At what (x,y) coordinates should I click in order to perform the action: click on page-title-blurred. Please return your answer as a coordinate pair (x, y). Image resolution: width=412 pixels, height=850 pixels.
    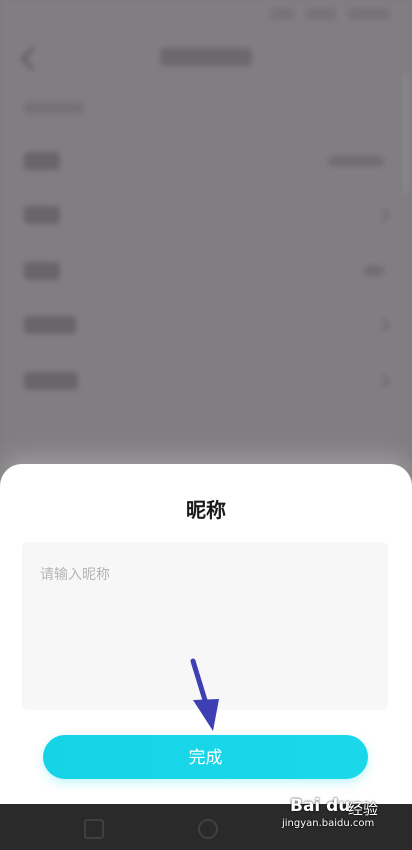
    Looking at the image, I should click on (206, 57).